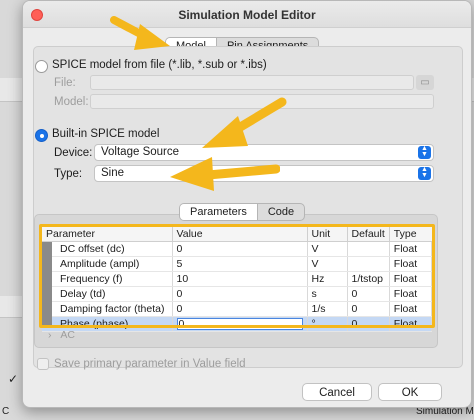  I want to click on save-primary-label: Save primary parameter in Value field, so click(150, 364).